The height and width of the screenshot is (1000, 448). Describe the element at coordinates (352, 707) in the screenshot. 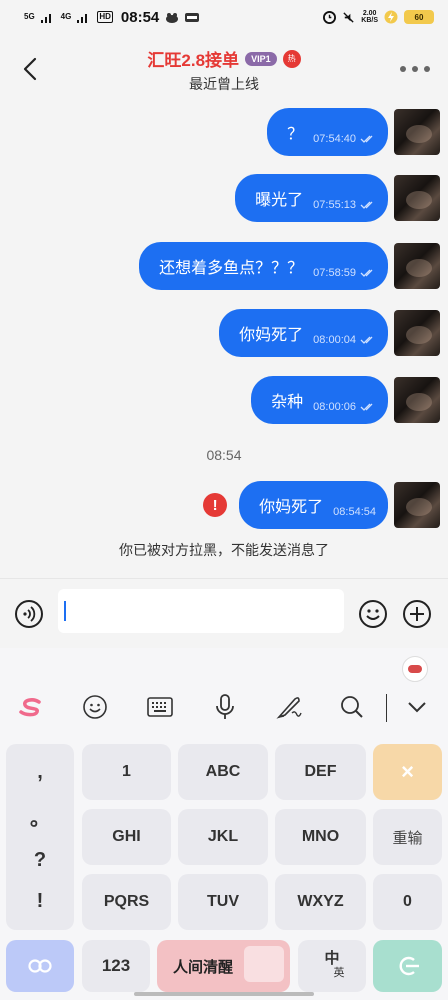

I see `search-icon` at that location.